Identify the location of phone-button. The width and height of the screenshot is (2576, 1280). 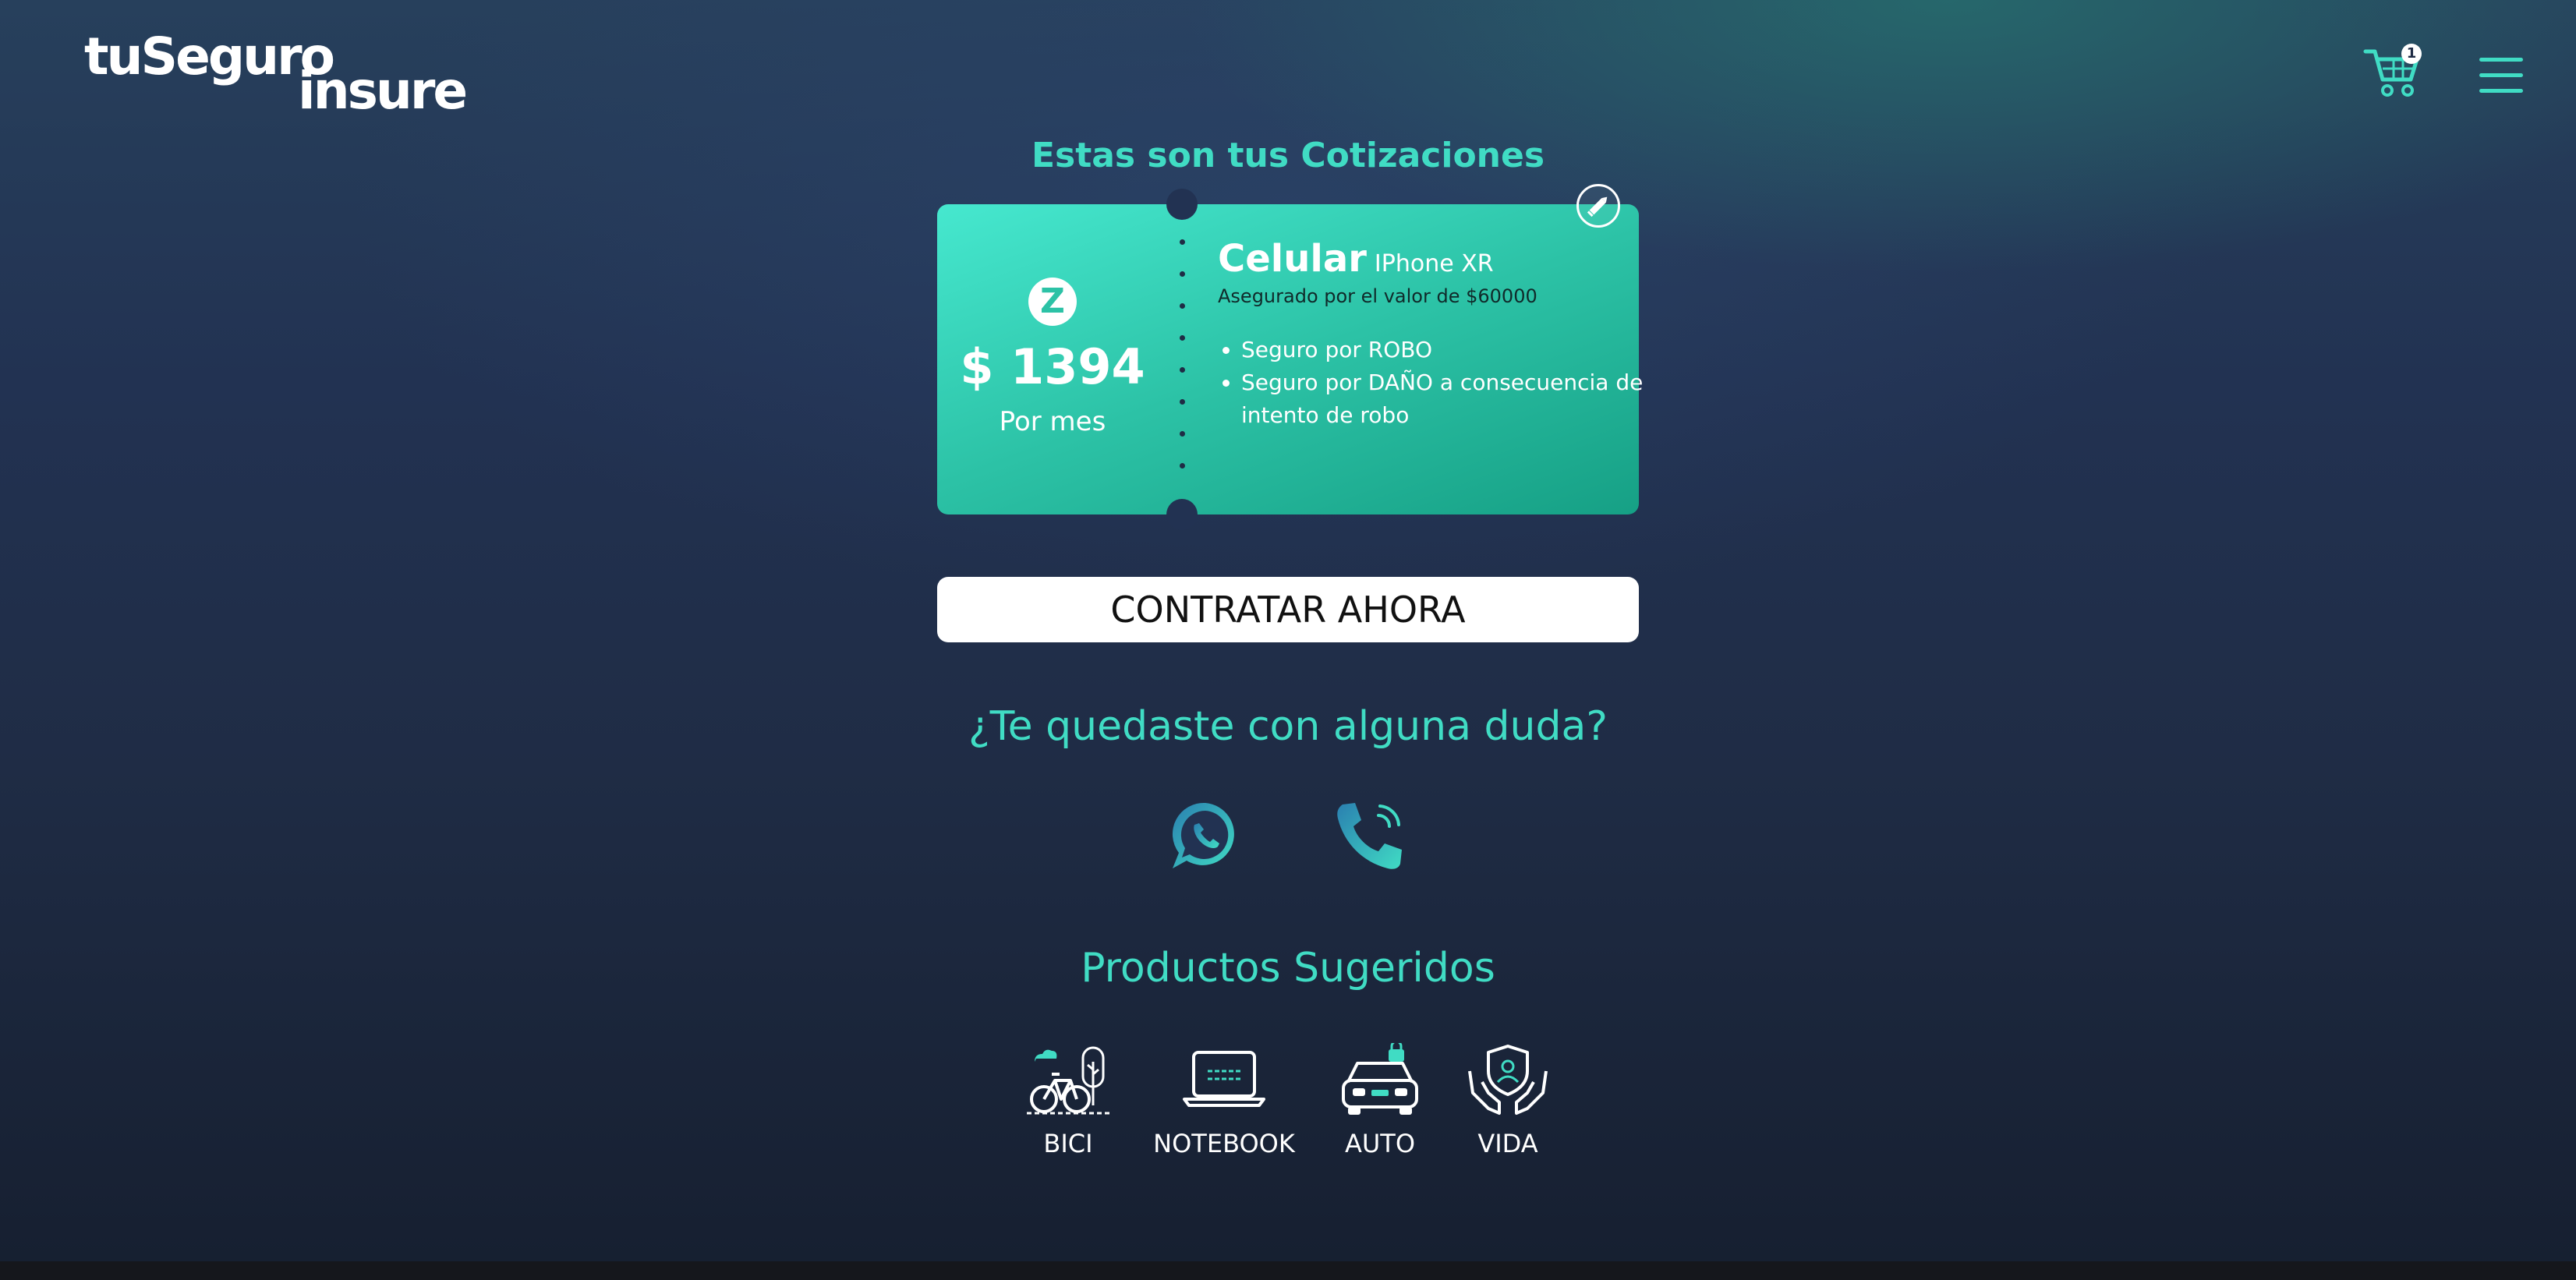
(1371, 836).